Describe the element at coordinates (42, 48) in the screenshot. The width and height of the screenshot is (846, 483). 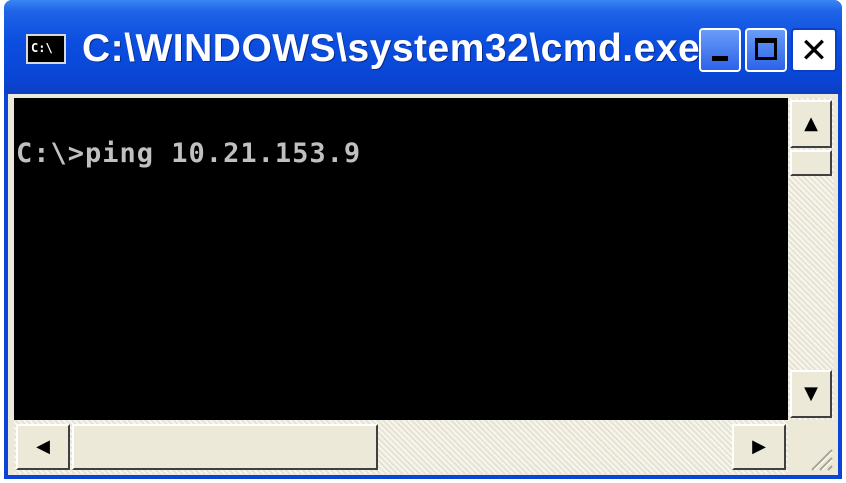
I see `cmd-icon-label: C:\` at that location.